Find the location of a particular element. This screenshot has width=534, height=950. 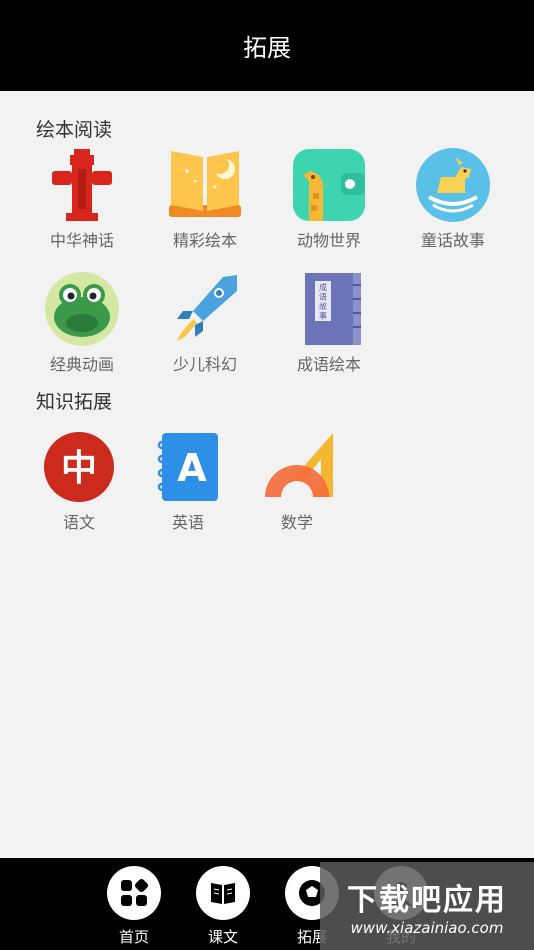

tile-picture-books: 精彩绘本 is located at coordinates (205, 202).